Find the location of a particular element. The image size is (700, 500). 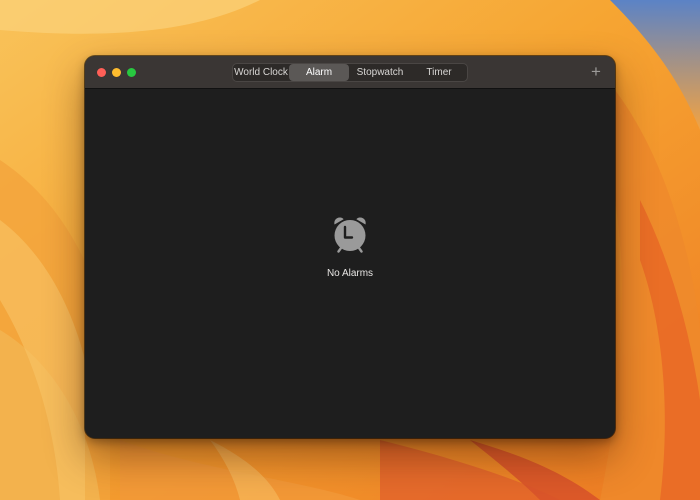

tab-timer: Timer is located at coordinates (439, 72).